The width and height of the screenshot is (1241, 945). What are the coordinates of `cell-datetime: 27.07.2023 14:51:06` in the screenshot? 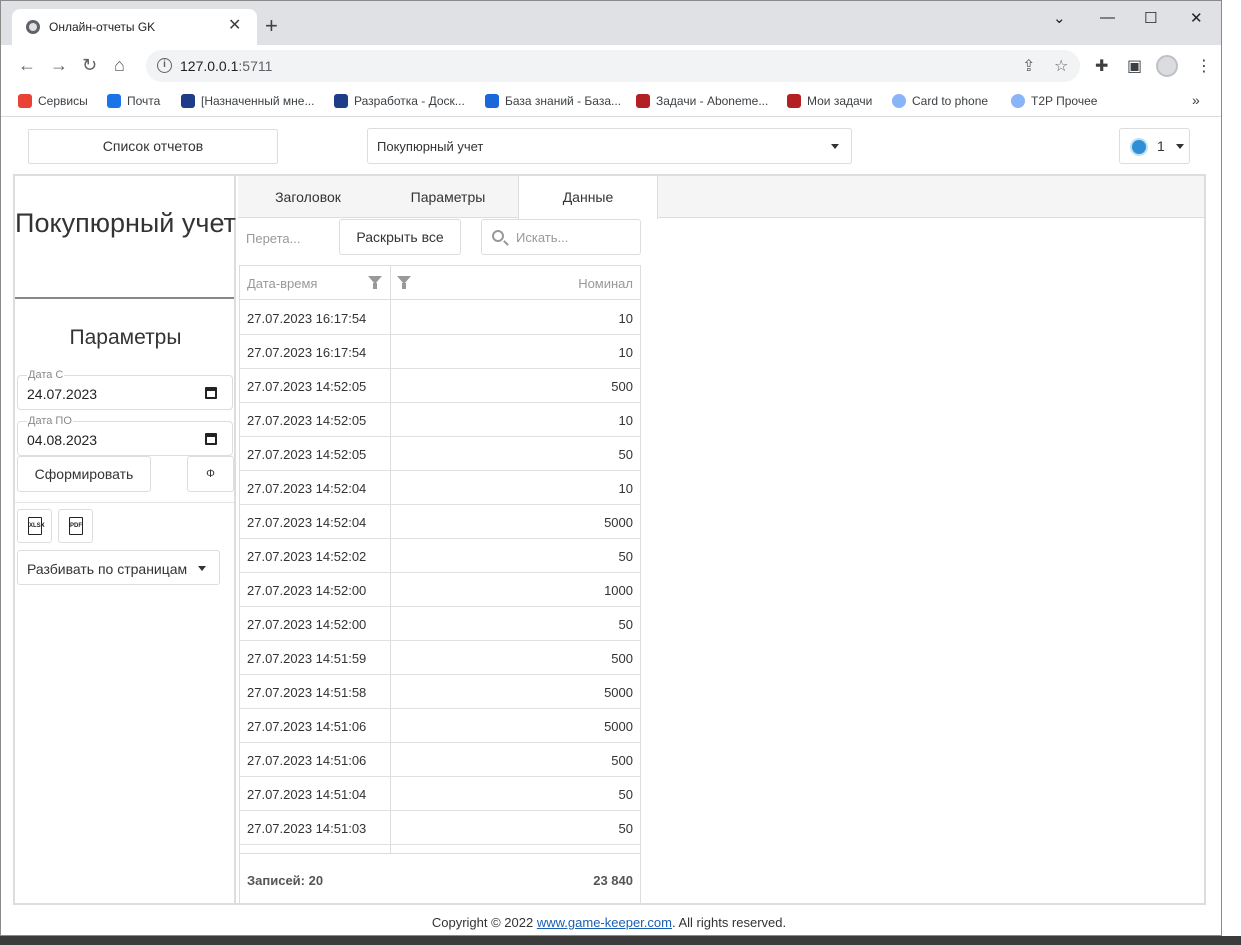 It's located at (307, 760).